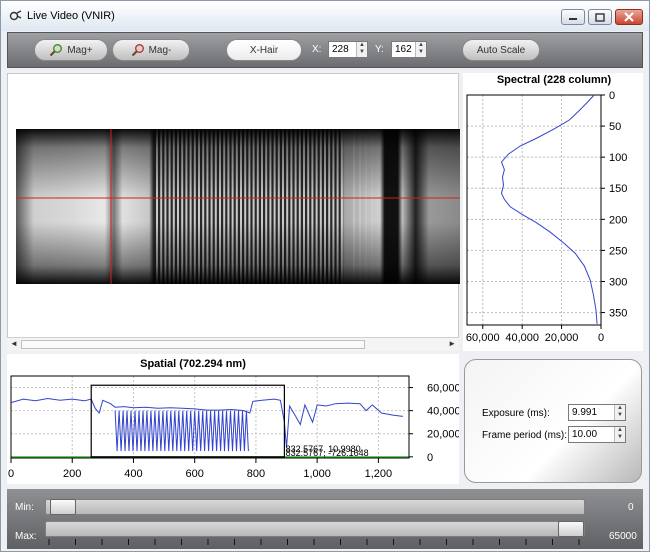 Image resolution: width=650 pixels, height=552 pixels. I want to click on frame-period-label: Frame period (ms):, so click(525, 435).